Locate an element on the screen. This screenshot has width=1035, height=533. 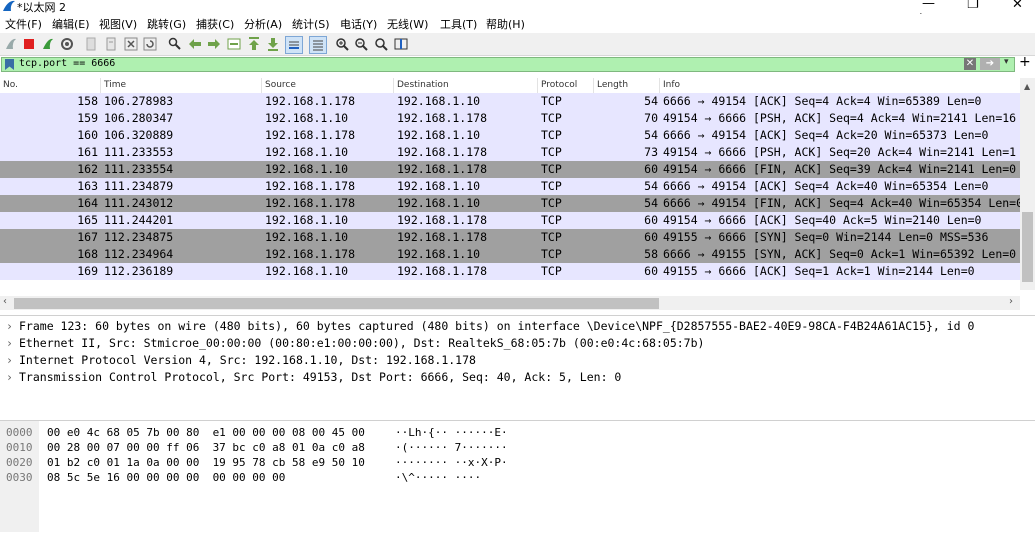
reload-icon is located at coordinates (150, 44).